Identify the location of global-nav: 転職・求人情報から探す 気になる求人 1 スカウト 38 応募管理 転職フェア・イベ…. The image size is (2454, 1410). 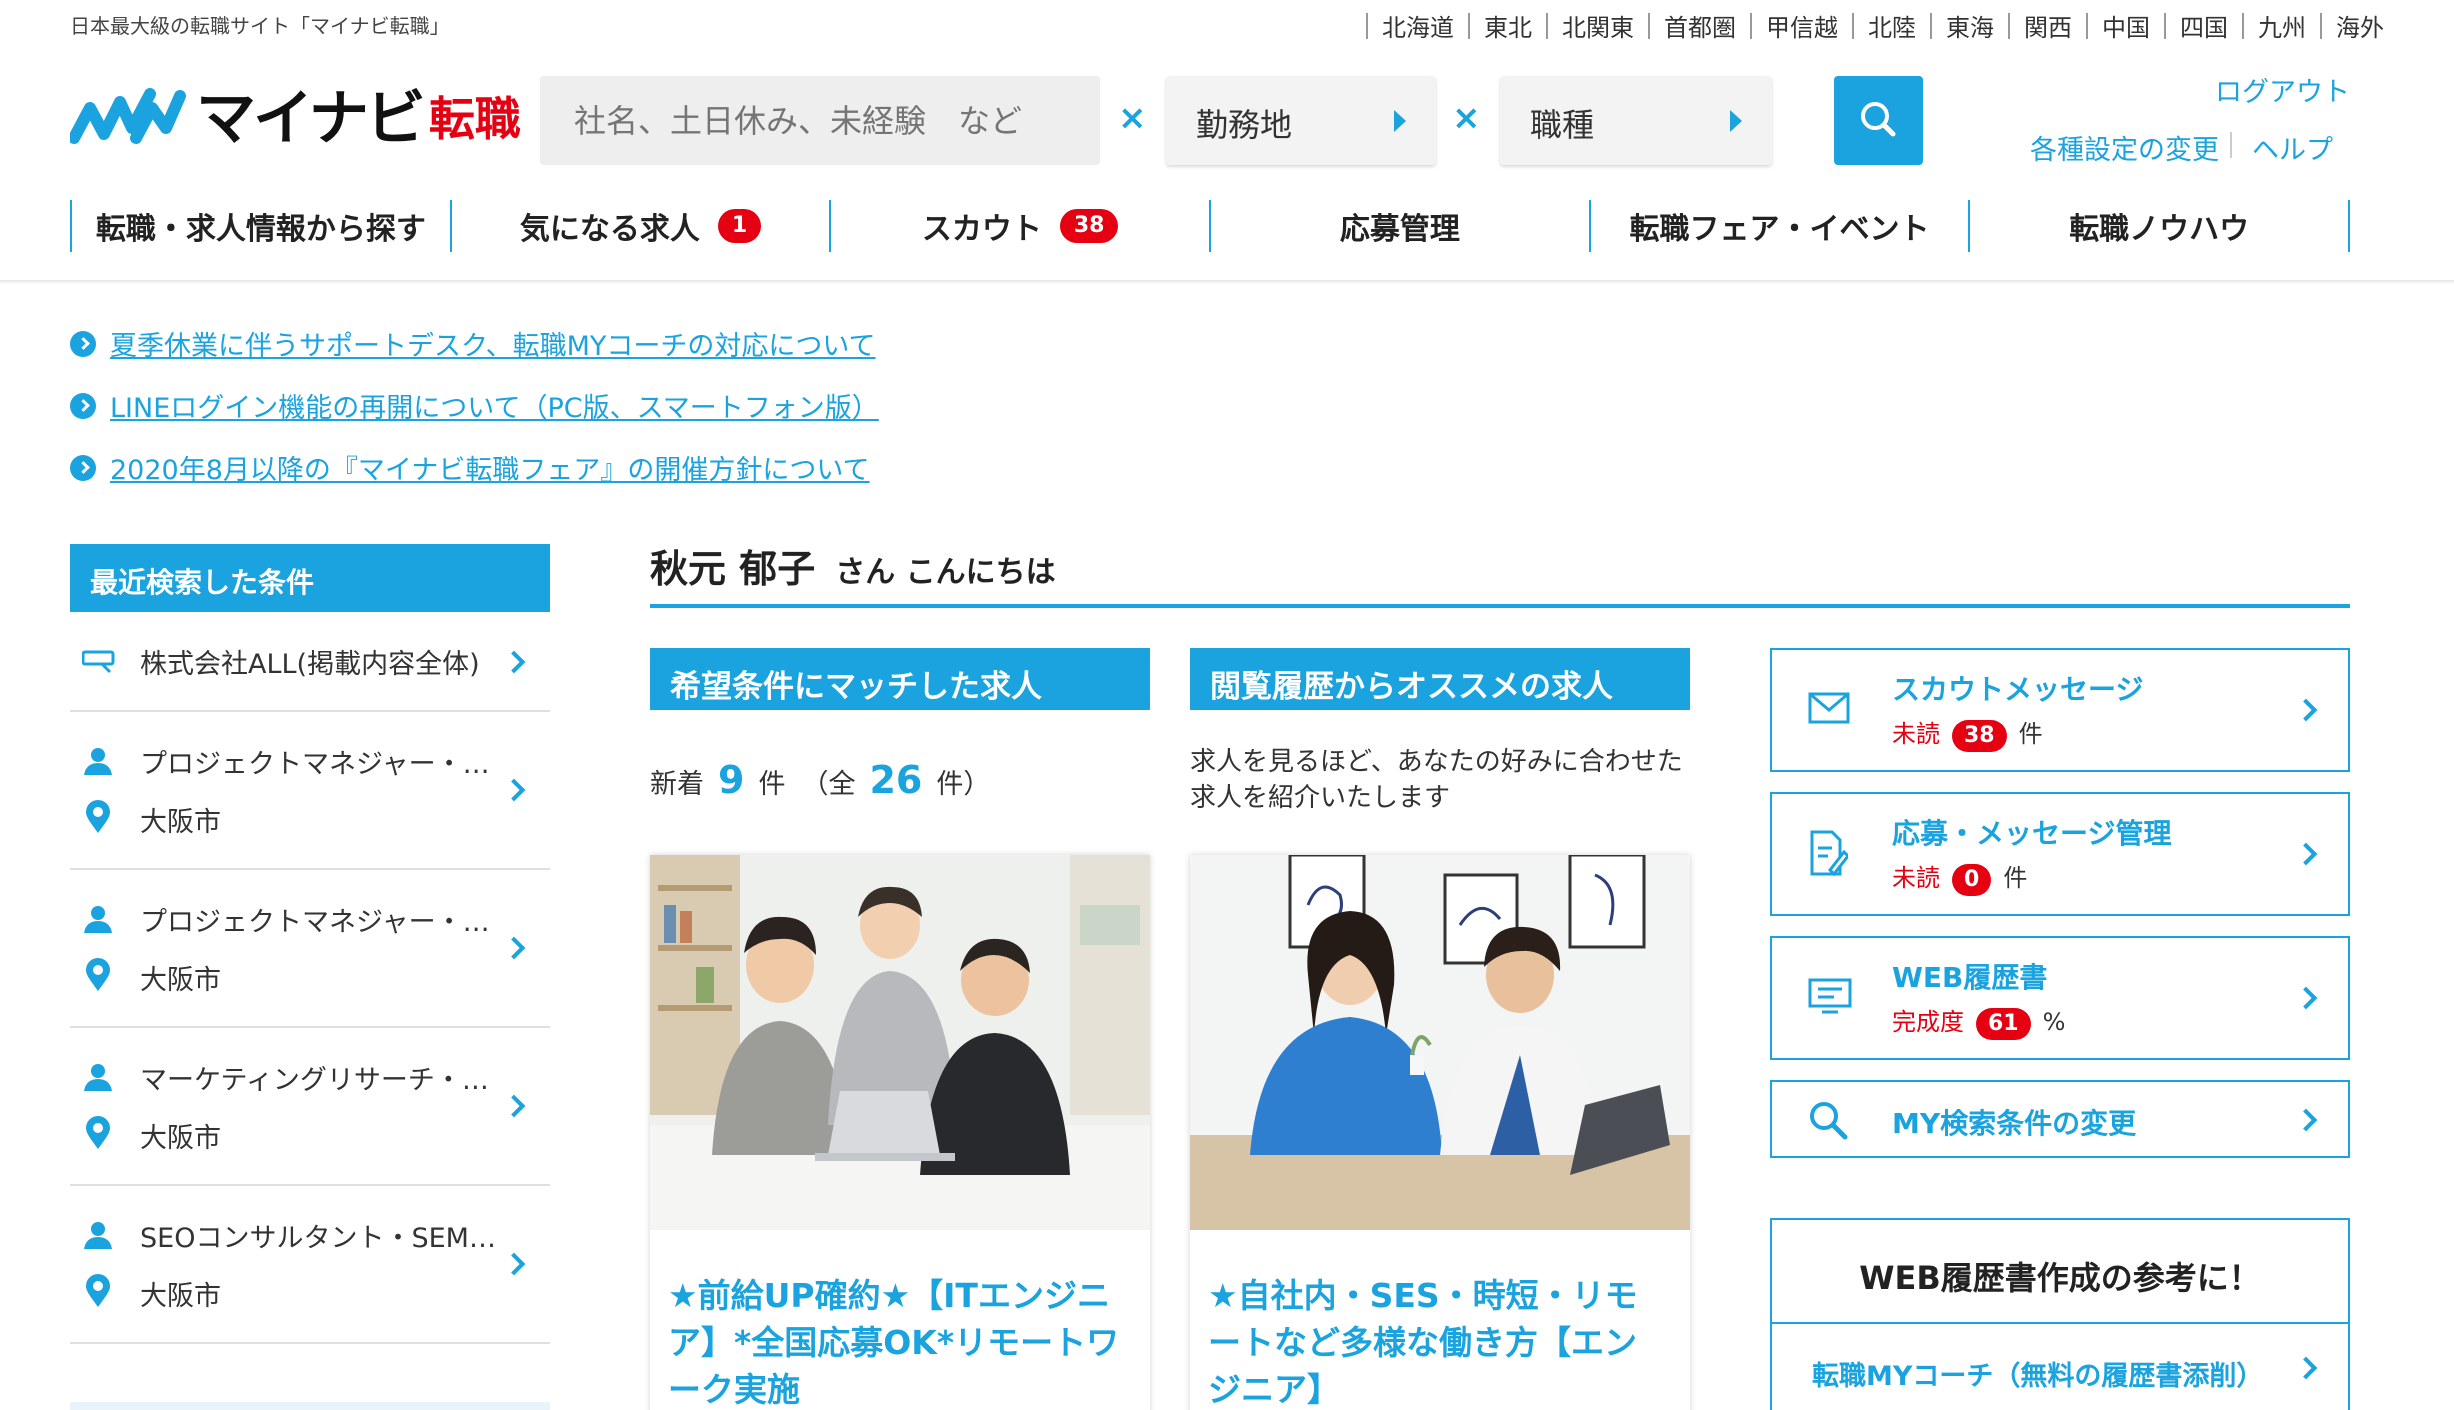
(1210, 226).